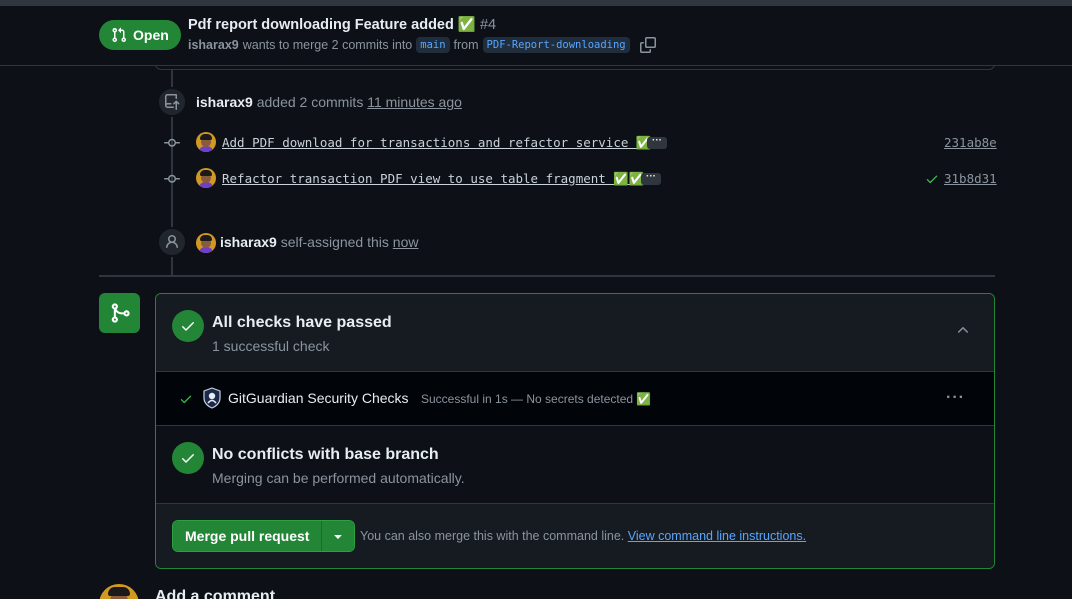 The width and height of the screenshot is (1072, 599). I want to click on pull-request-icon, so click(119, 35).